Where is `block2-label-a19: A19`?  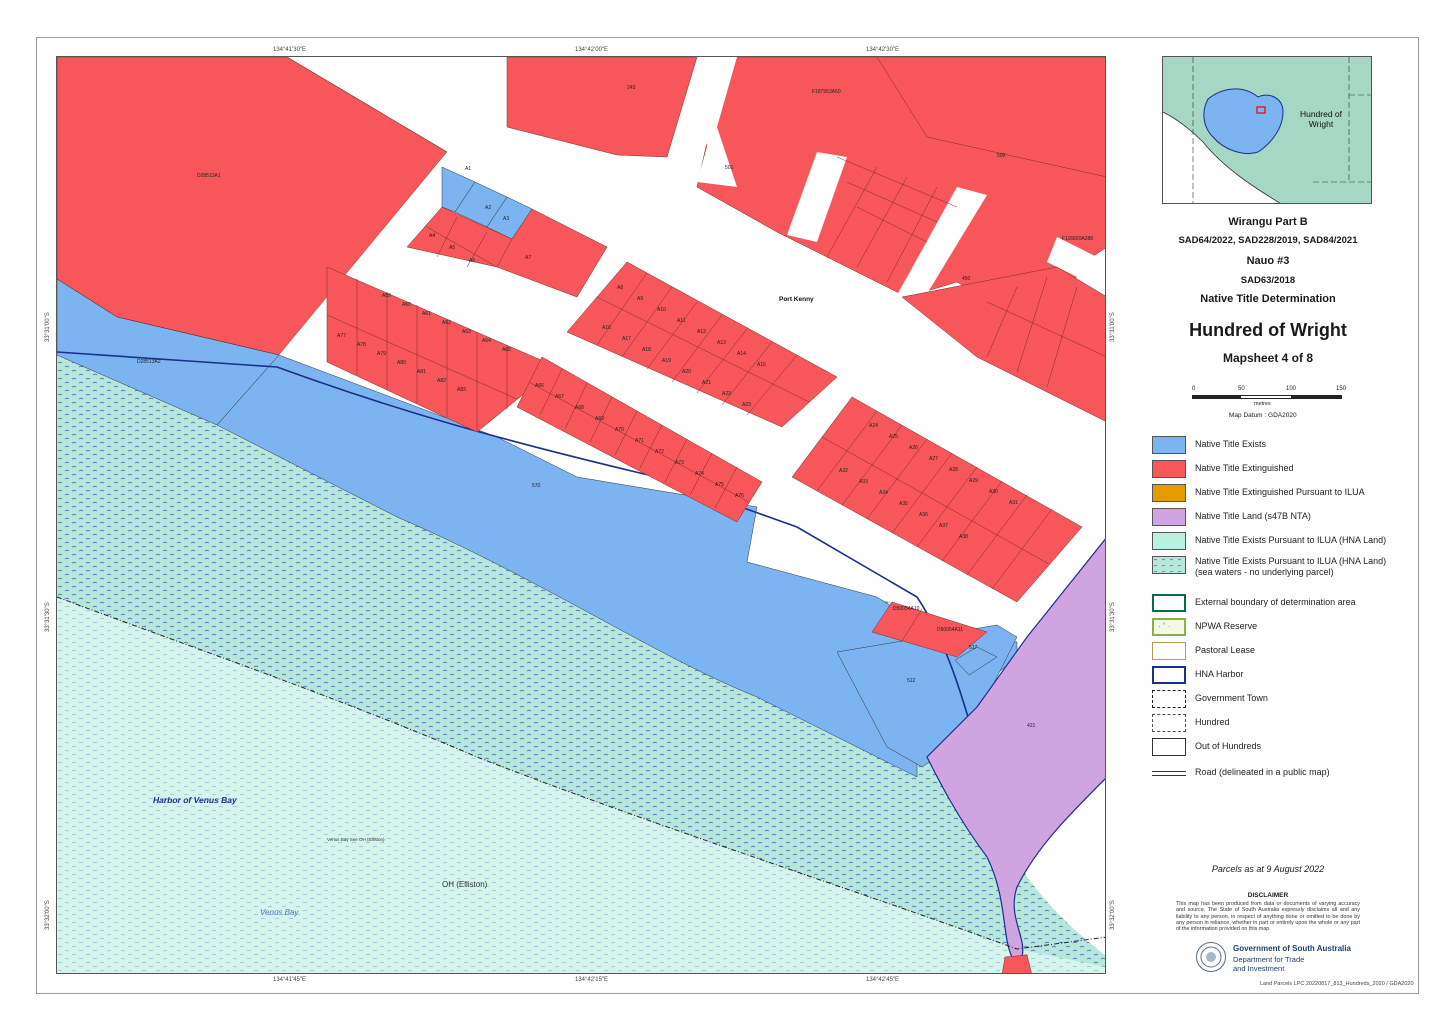 block2-label-a19: A19 is located at coordinates (666, 361).